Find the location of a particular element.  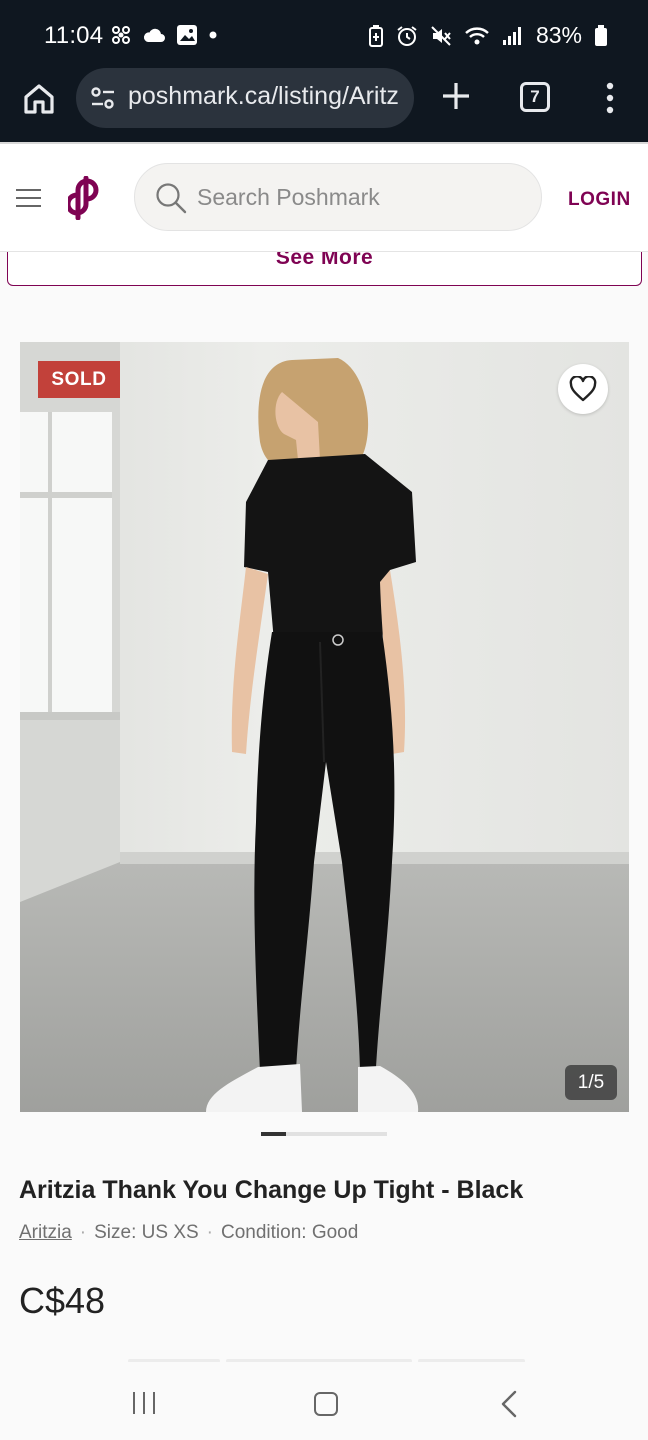

carousel-progress-indicator is located at coordinates (273, 1134).